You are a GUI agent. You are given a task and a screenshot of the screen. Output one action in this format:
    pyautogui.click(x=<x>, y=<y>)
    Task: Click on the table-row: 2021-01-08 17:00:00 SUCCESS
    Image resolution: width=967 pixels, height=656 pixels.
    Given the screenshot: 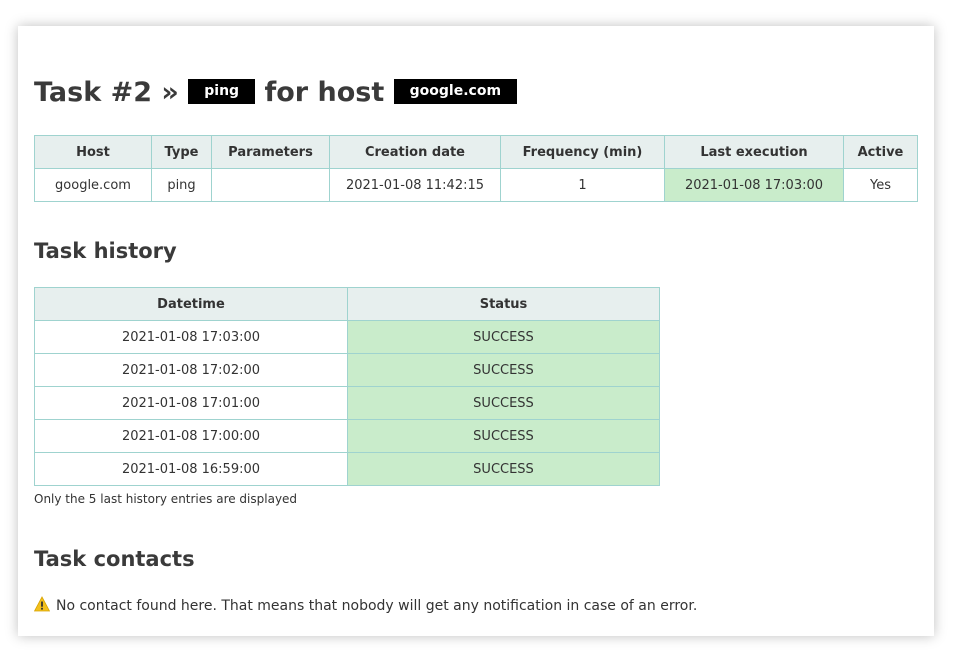 What is the action you would take?
    pyautogui.click(x=347, y=436)
    